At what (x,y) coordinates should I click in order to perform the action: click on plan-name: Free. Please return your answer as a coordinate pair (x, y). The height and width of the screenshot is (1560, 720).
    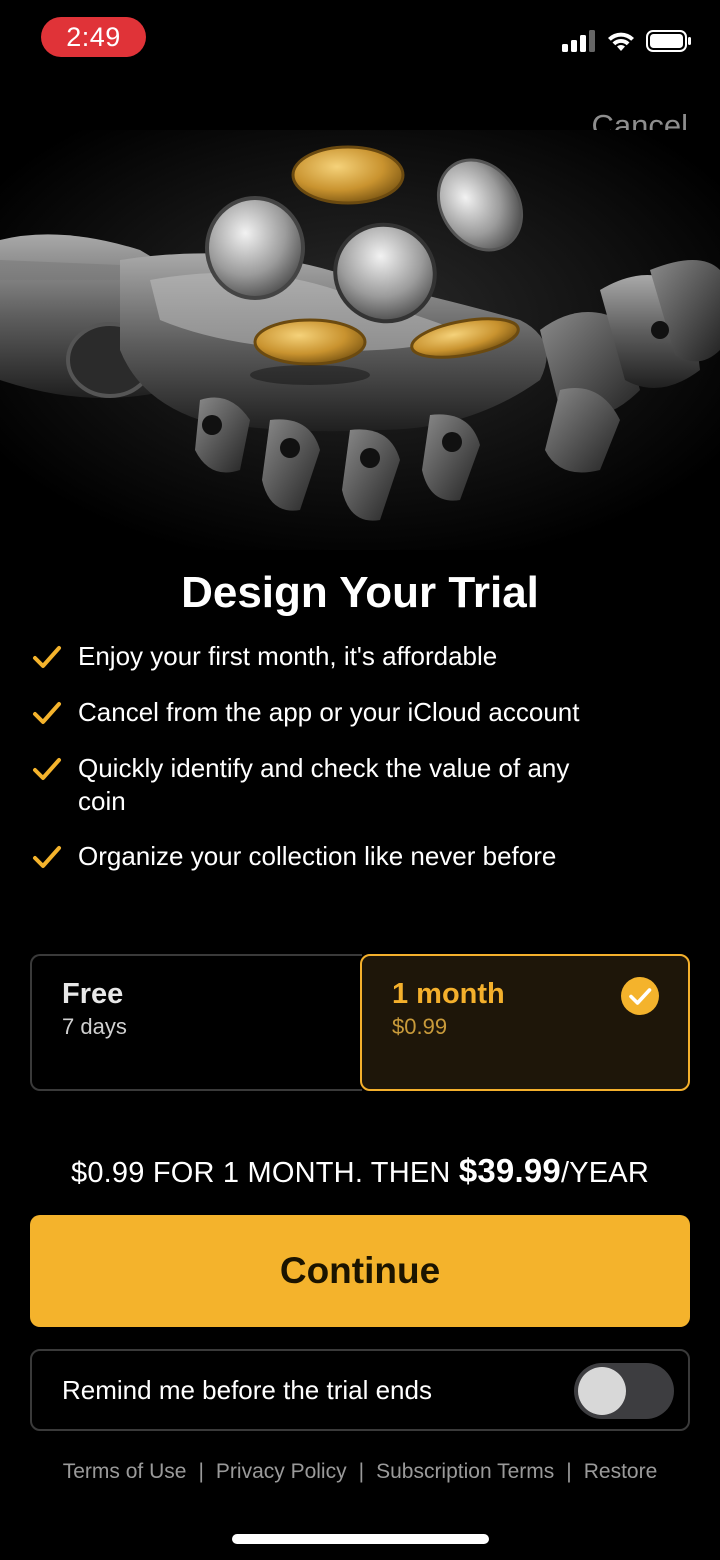
    Looking at the image, I should click on (93, 994).